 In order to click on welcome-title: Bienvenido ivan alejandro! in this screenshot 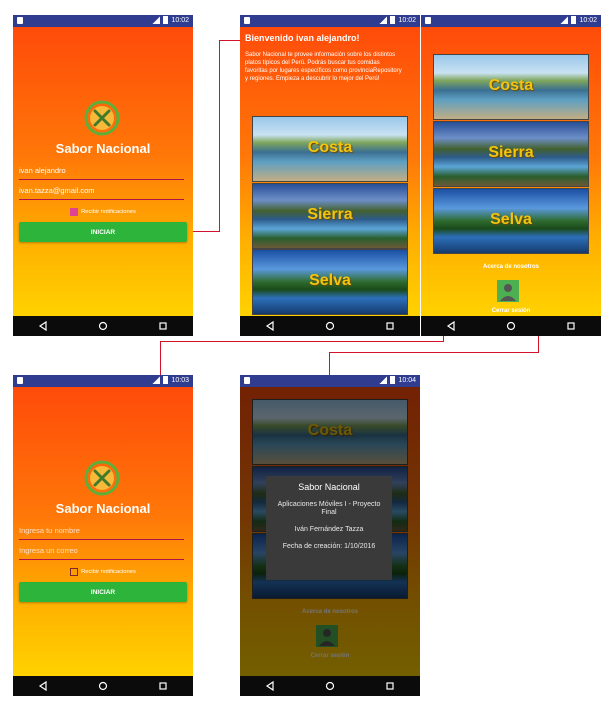, I will do `click(302, 38)`.